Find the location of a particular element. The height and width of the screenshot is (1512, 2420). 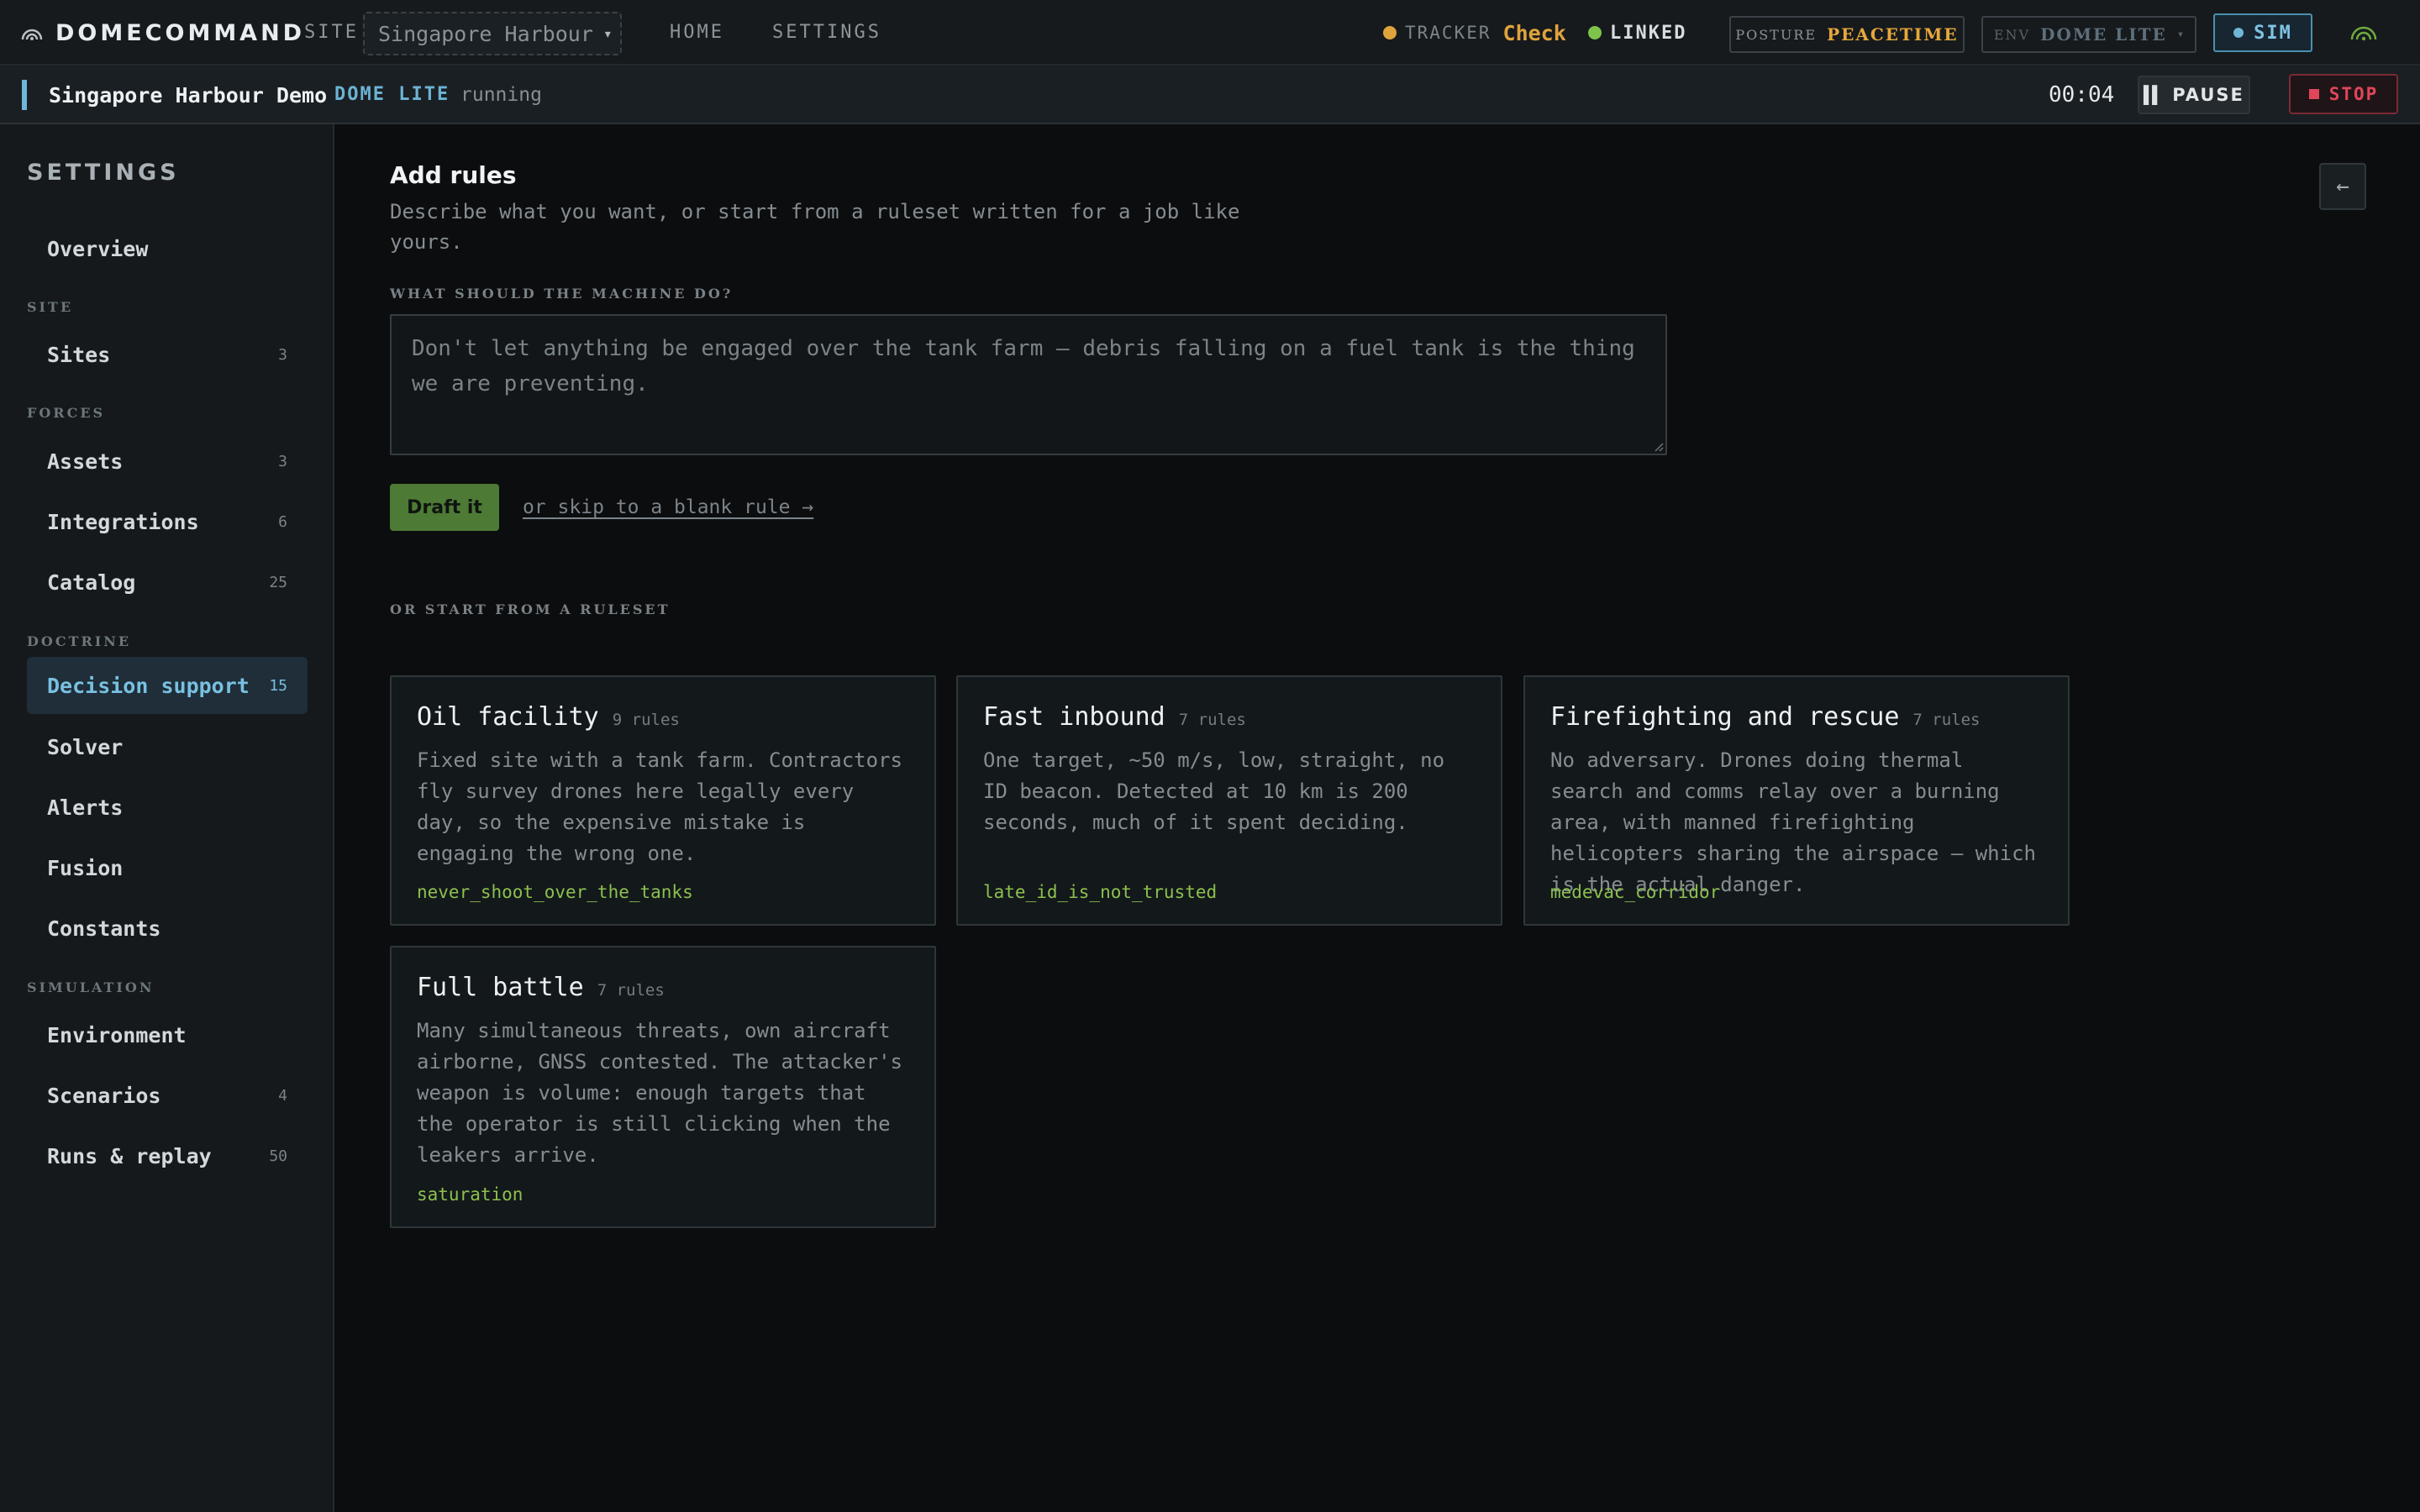

sidebar-item-alerts: Alerts is located at coordinates (167, 807).